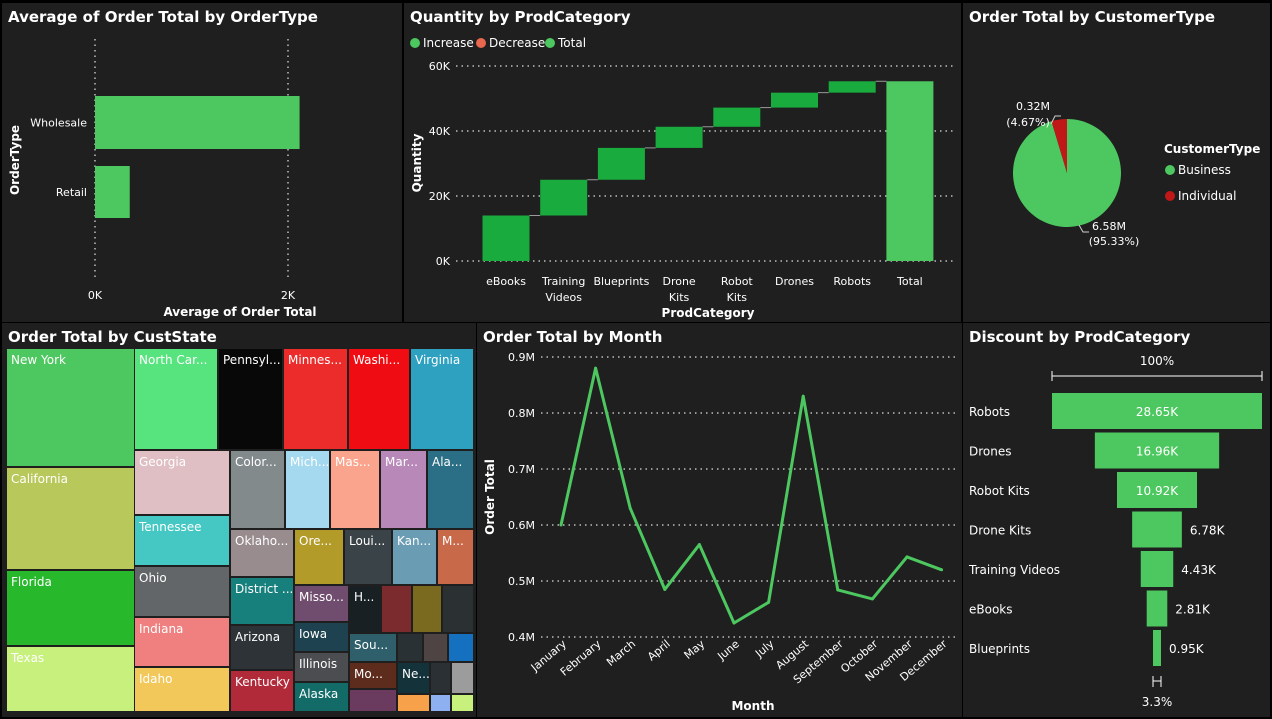 This screenshot has height=719, width=1272. I want to click on funnel-category-label: eBooks, so click(991, 610).